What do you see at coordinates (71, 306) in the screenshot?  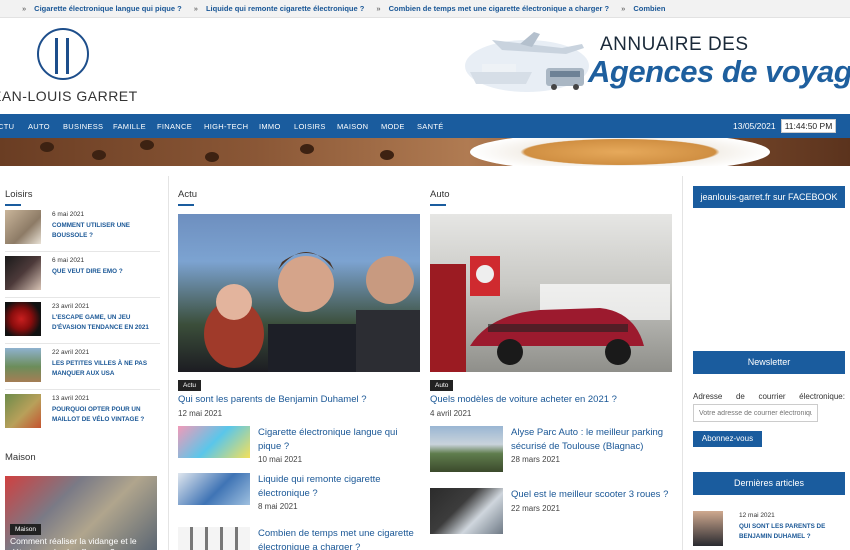 I see `item-date: 23 avril 2021` at bounding box center [71, 306].